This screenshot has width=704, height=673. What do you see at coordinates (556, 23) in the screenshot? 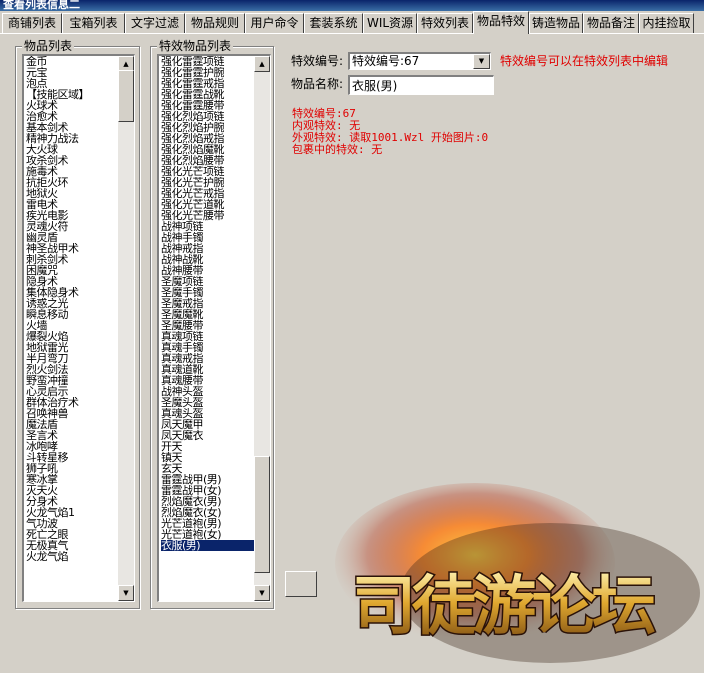
I see `tab-10: 铸造物品` at bounding box center [556, 23].